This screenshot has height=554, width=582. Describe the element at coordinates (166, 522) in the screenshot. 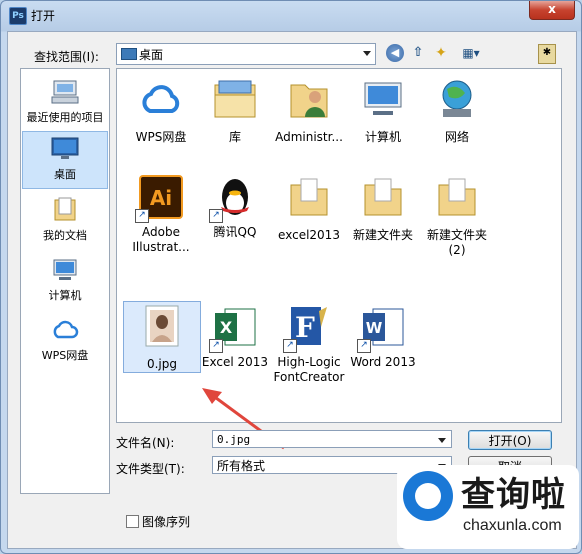

I see `image-sequence-label: 图像序列` at that location.